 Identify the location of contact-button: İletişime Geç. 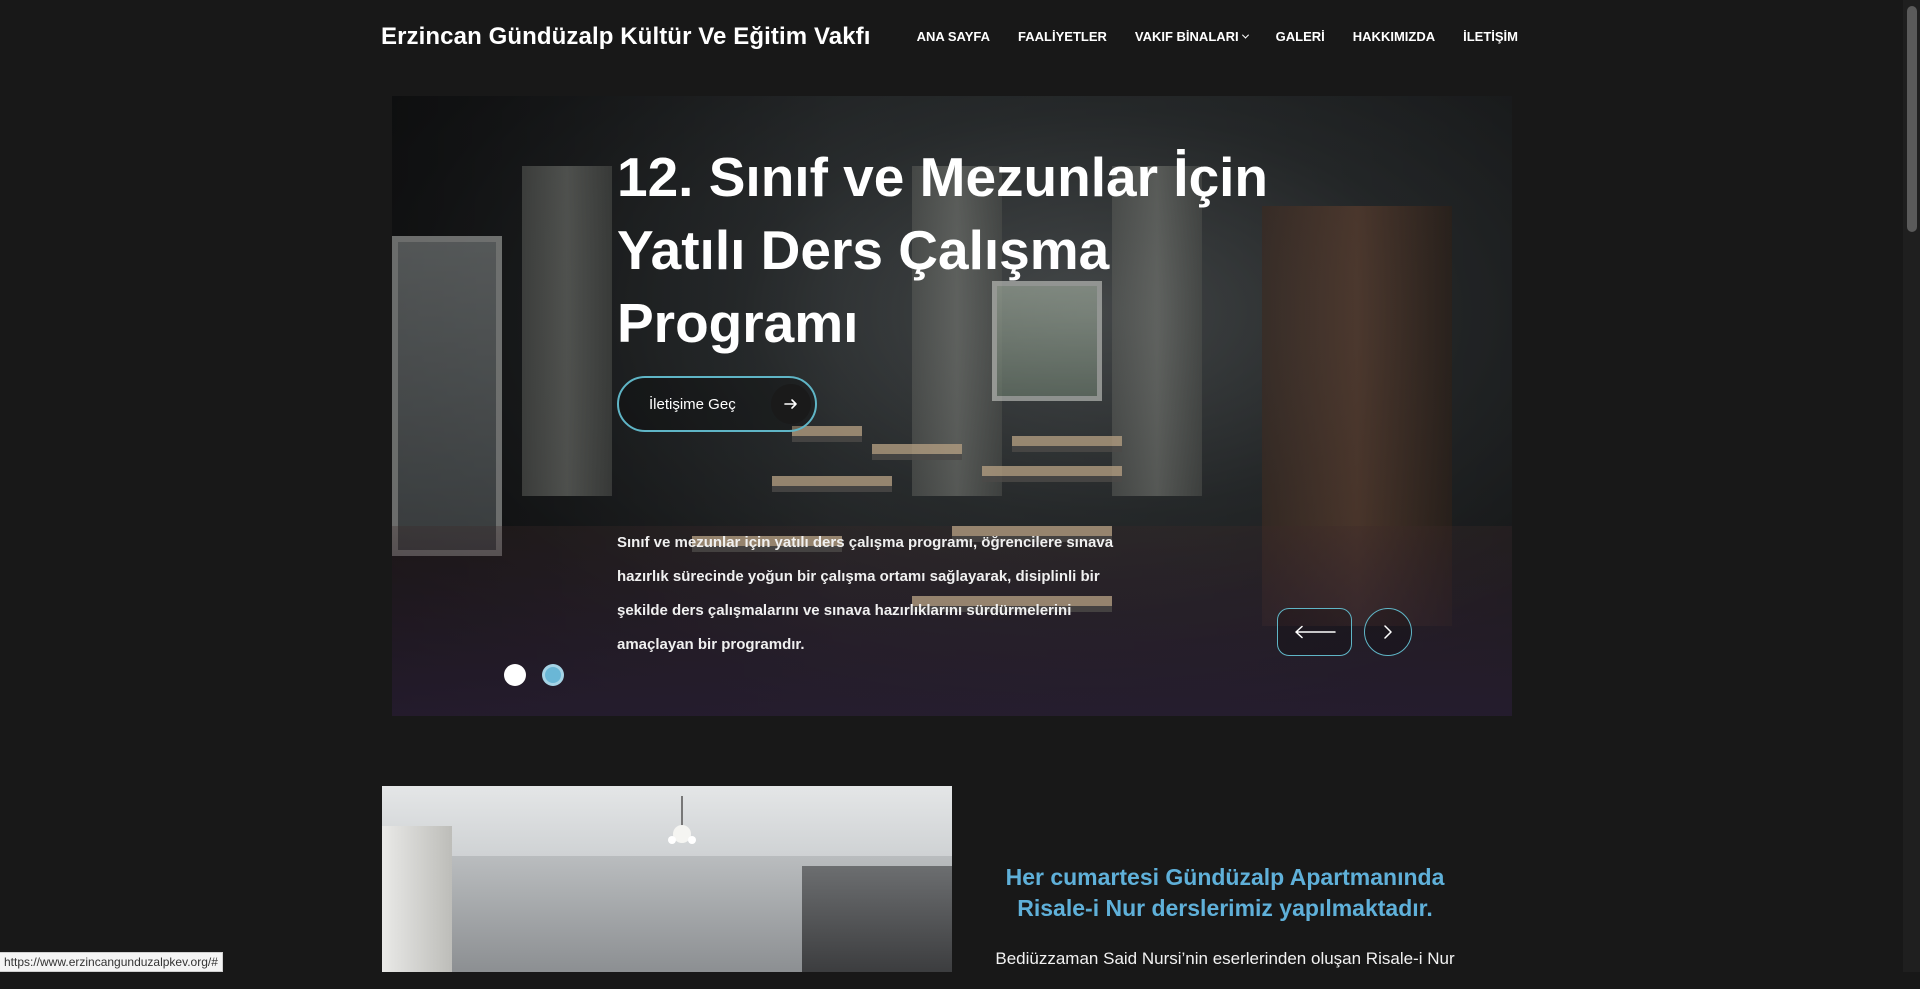
(717, 404).